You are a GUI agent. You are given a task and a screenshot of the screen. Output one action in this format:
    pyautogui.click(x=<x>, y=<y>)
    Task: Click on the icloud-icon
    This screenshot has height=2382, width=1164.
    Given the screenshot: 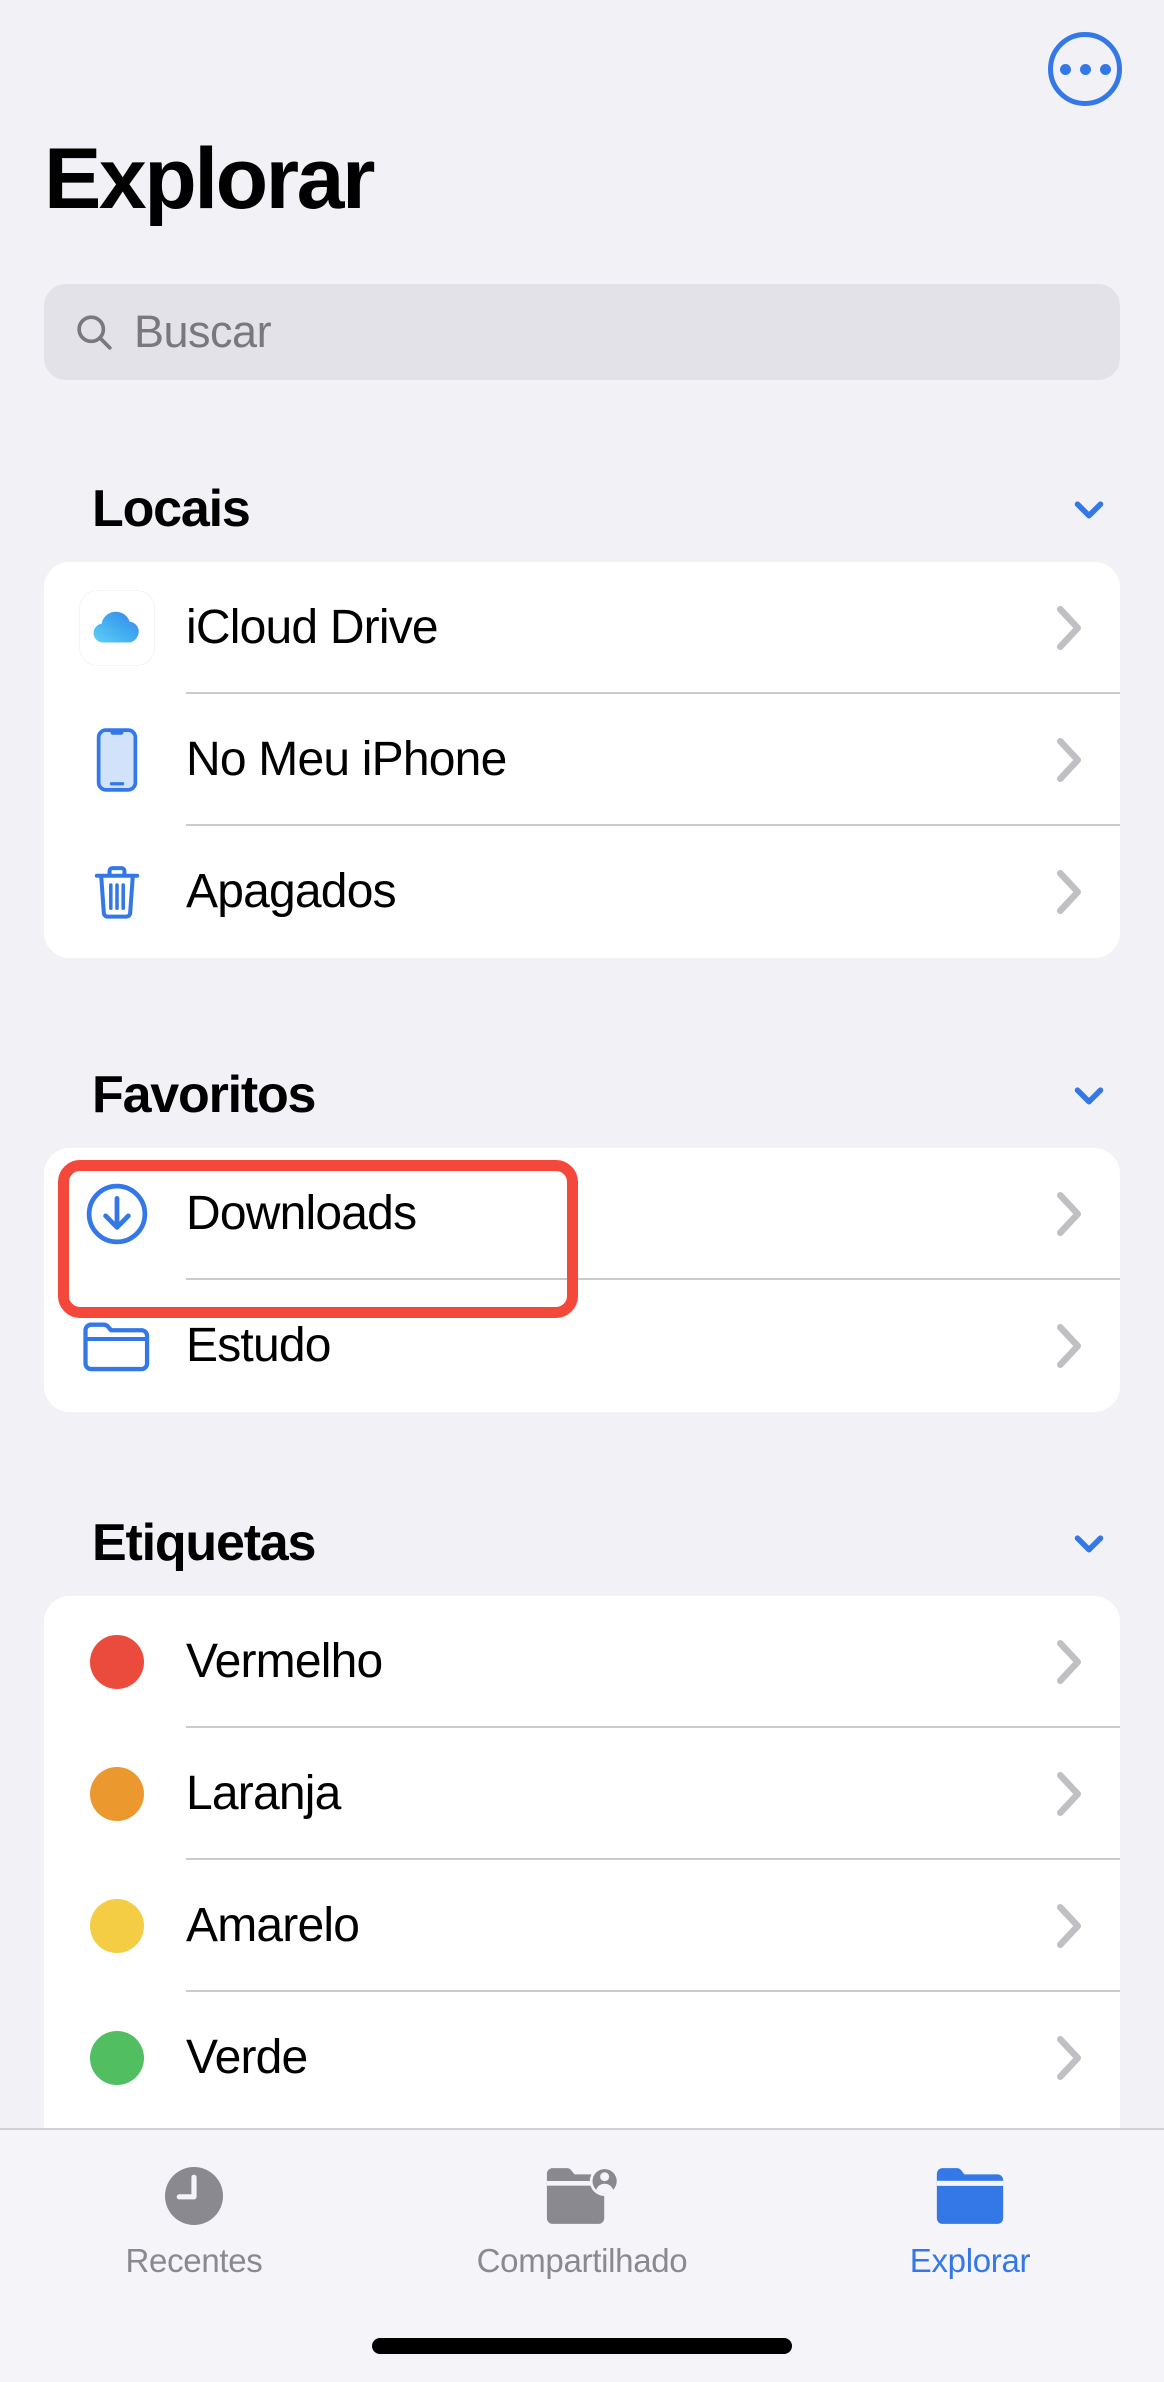 What is the action you would take?
    pyautogui.click(x=117, y=628)
    